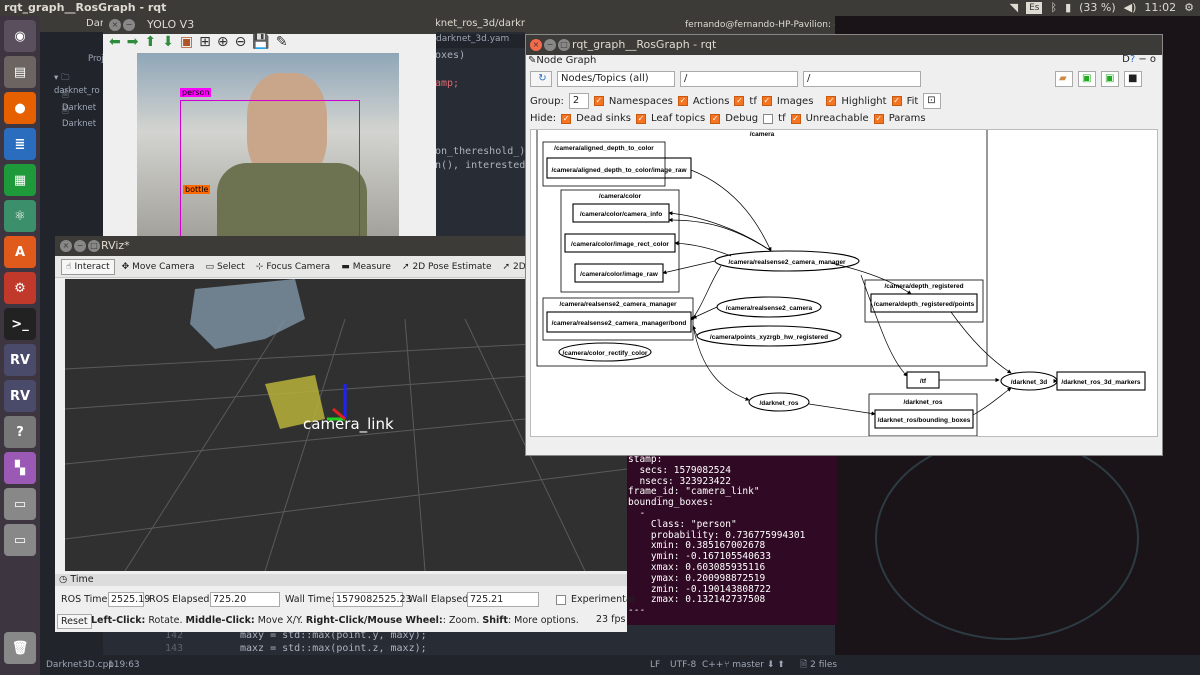  Describe the element at coordinates (896, 101) in the screenshot. I see `fit-checkbox: ✓` at that location.